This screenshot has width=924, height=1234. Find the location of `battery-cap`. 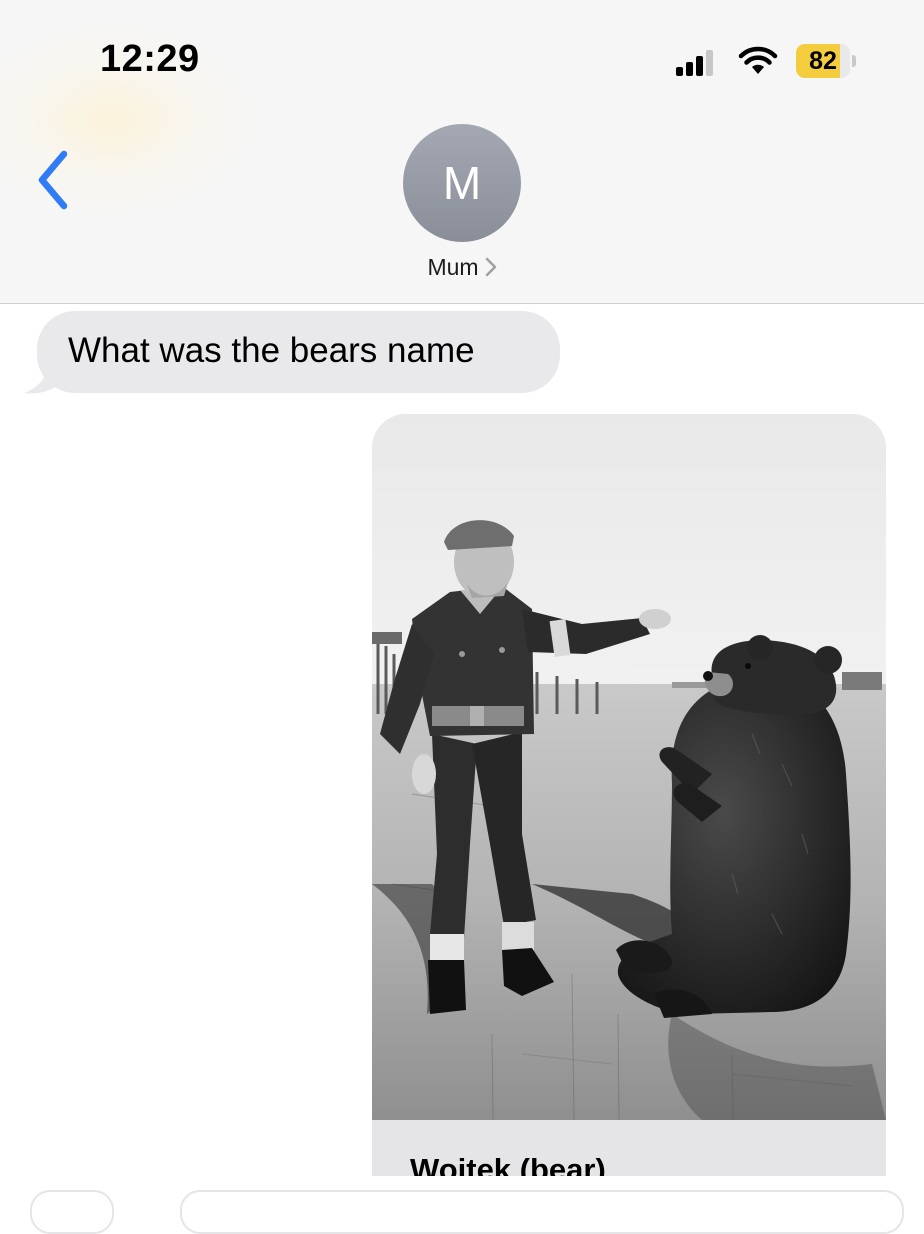

battery-cap is located at coordinates (854, 61).